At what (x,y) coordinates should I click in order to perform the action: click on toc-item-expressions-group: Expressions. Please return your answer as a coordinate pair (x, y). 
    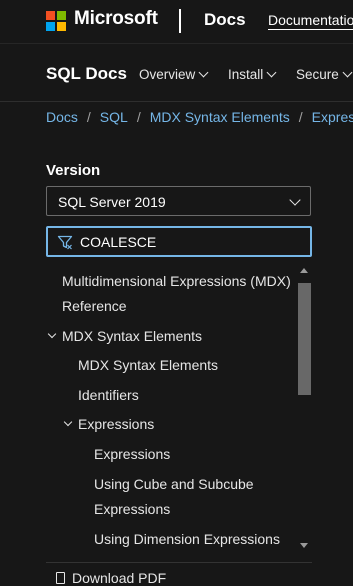
    Looking at the image, I should click on (116, 424).